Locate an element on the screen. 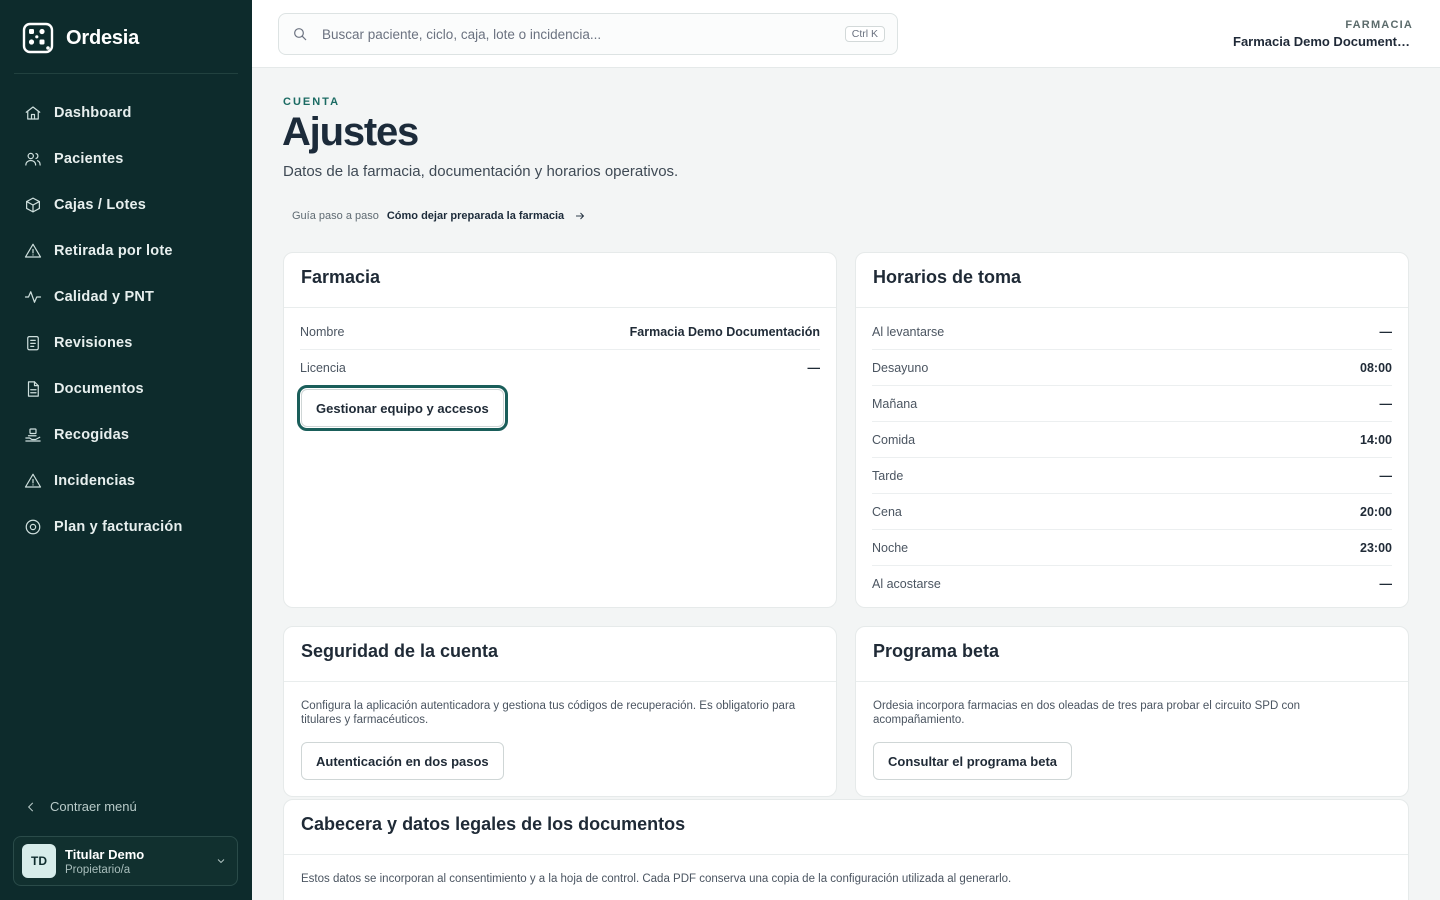  clipboard-icon is located at coordinates (33, 343).